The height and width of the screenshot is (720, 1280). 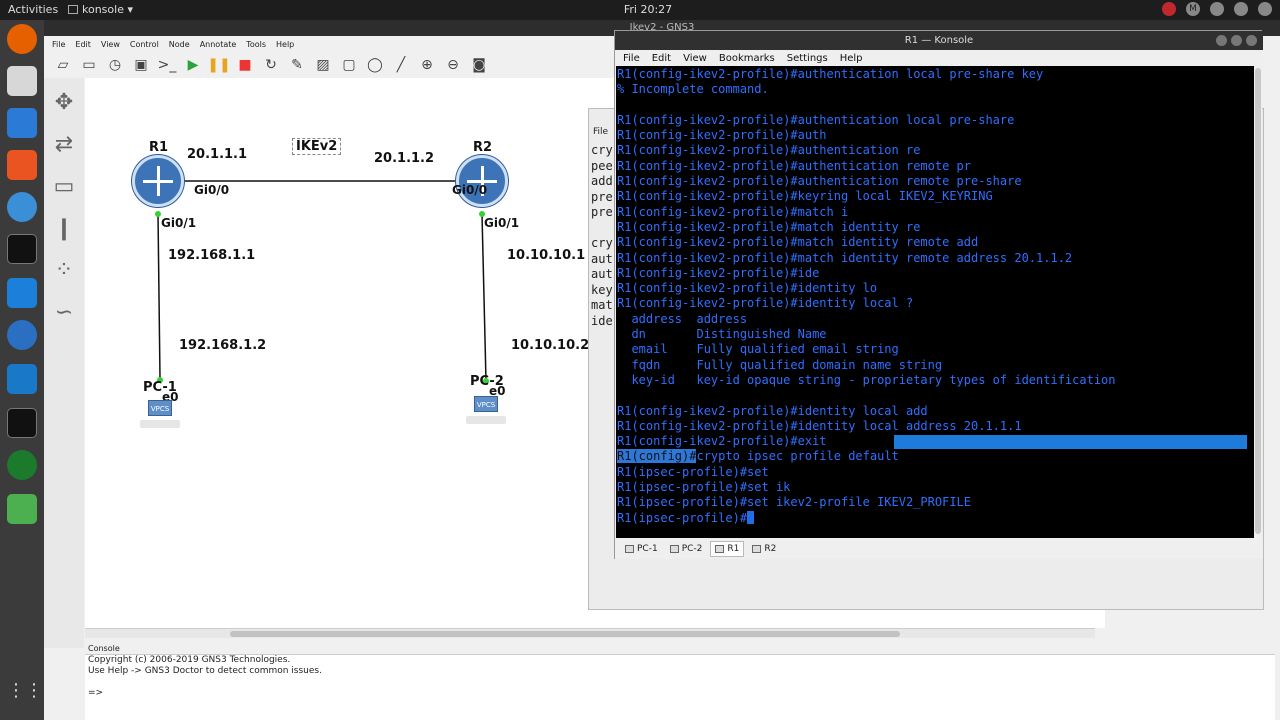 I want to click on selected-prompt: R1(config)#, so click(x=657, y=456).